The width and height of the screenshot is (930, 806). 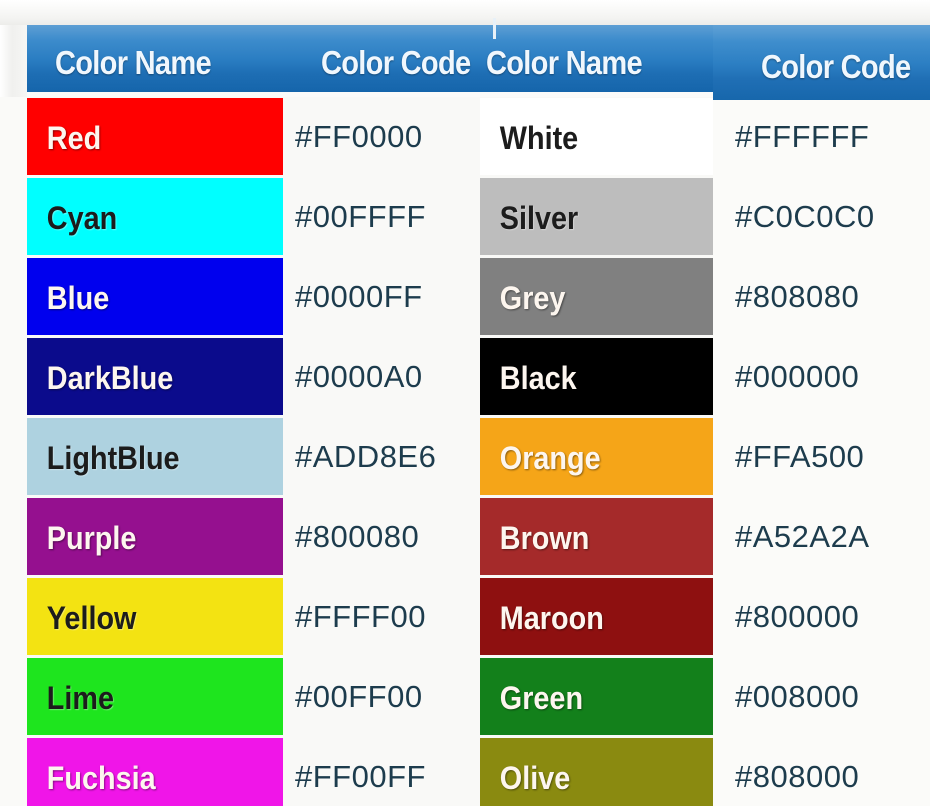 What do you see at coordinates (797, 616) in the screenshot?
I see `color-code-value: #800000` at bounding box center [797, 616].